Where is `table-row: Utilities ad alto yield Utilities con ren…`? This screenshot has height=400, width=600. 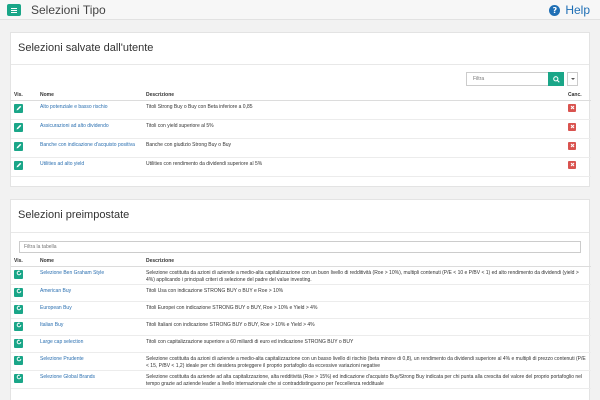
table-row: Utilities ad alto yield Utilities con ren… is located at coordinates (301, 167).